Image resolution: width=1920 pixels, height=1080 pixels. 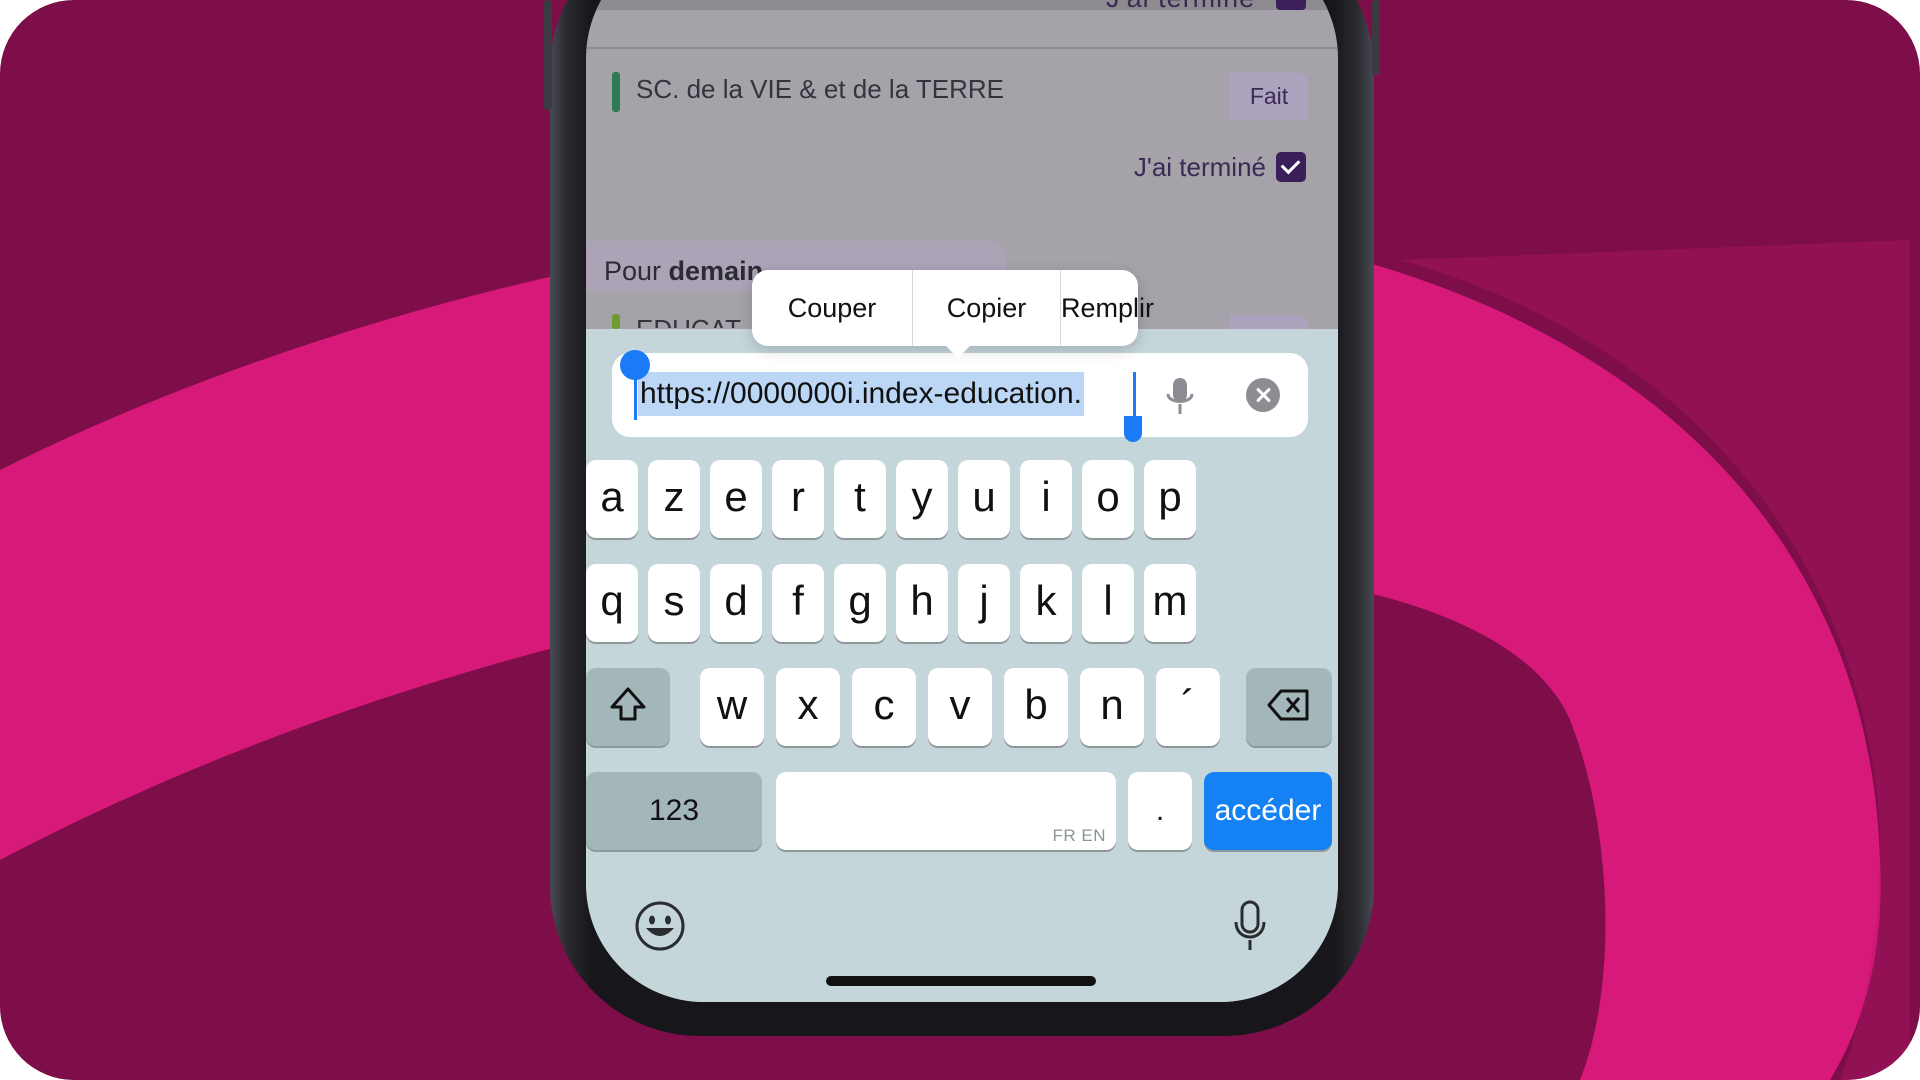 I want to click on space-key: FR EN, so click(x=946, y=811).